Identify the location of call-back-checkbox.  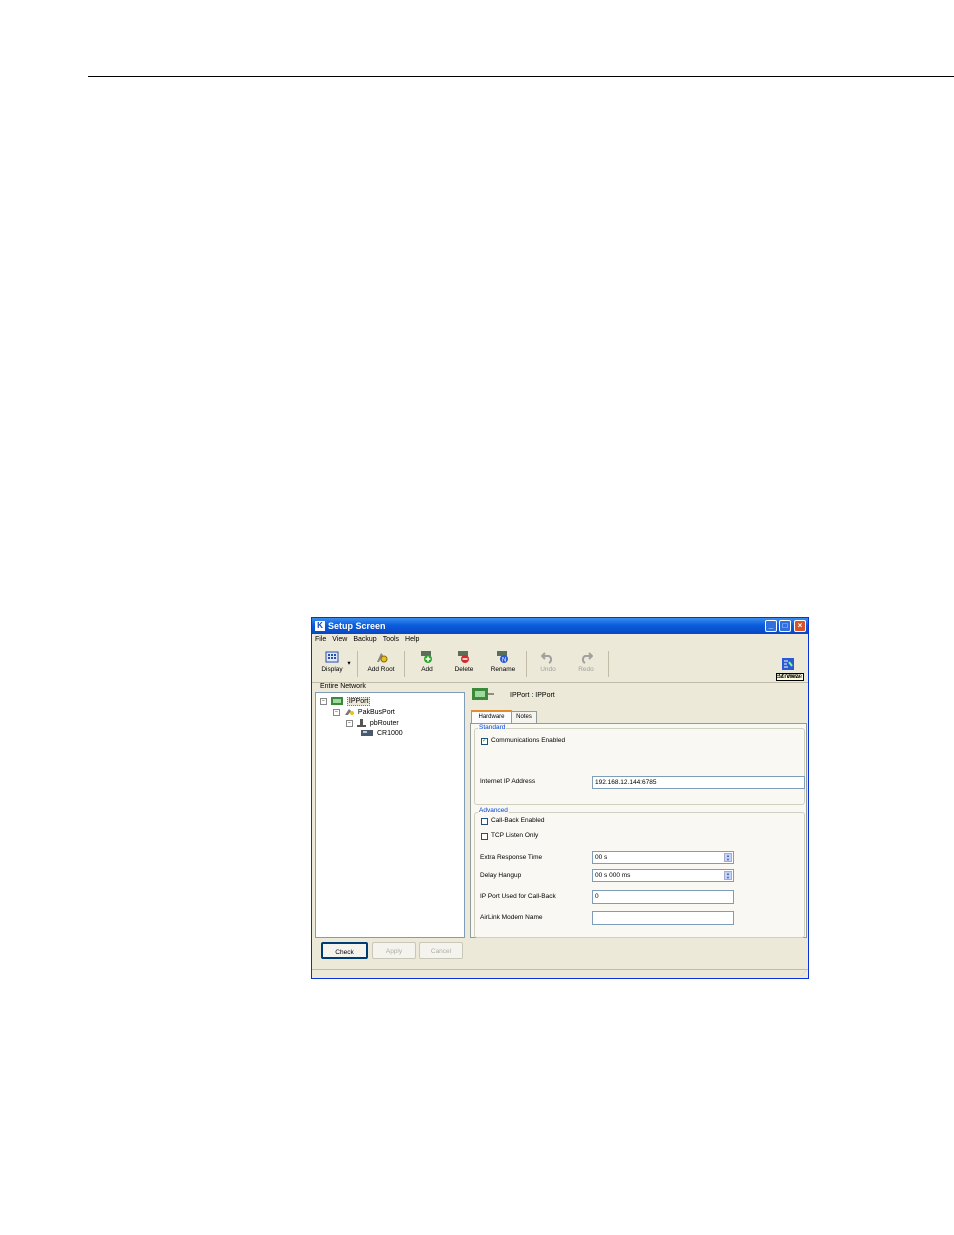
(484, 821).